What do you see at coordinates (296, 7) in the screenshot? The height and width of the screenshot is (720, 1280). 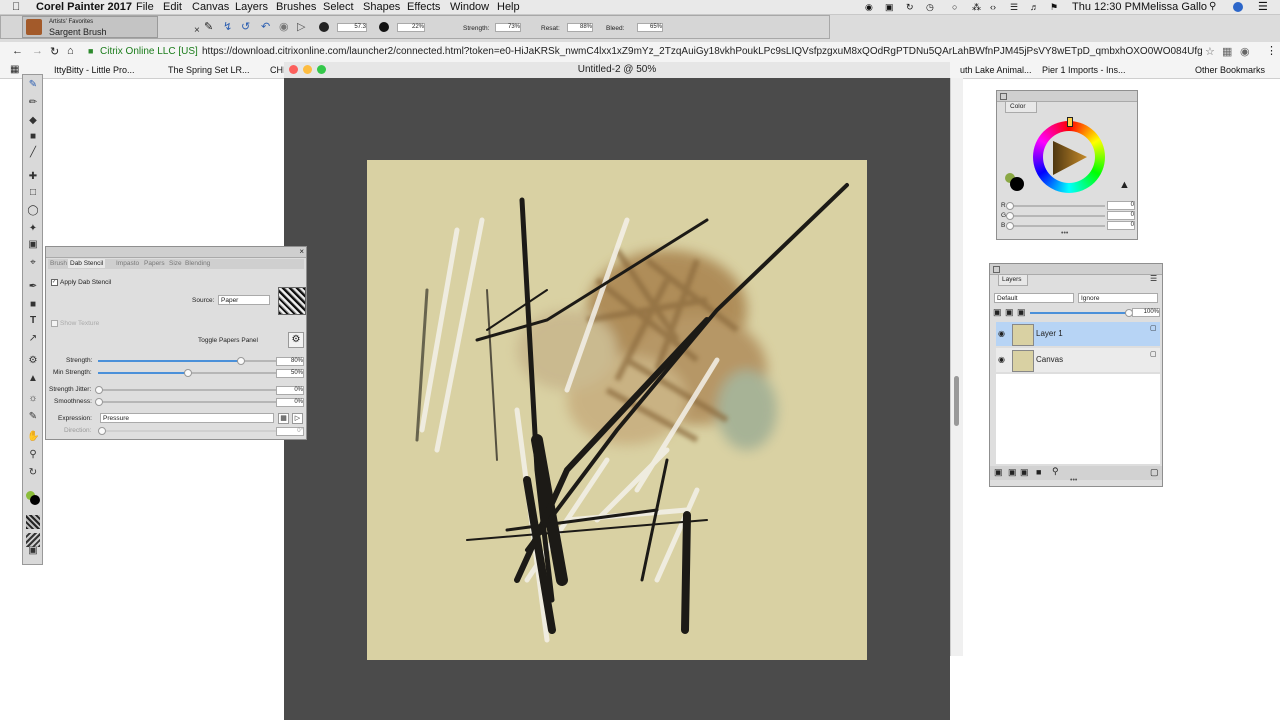 I see `menu-brushes: Brushes` at bounding box center [296, 7].